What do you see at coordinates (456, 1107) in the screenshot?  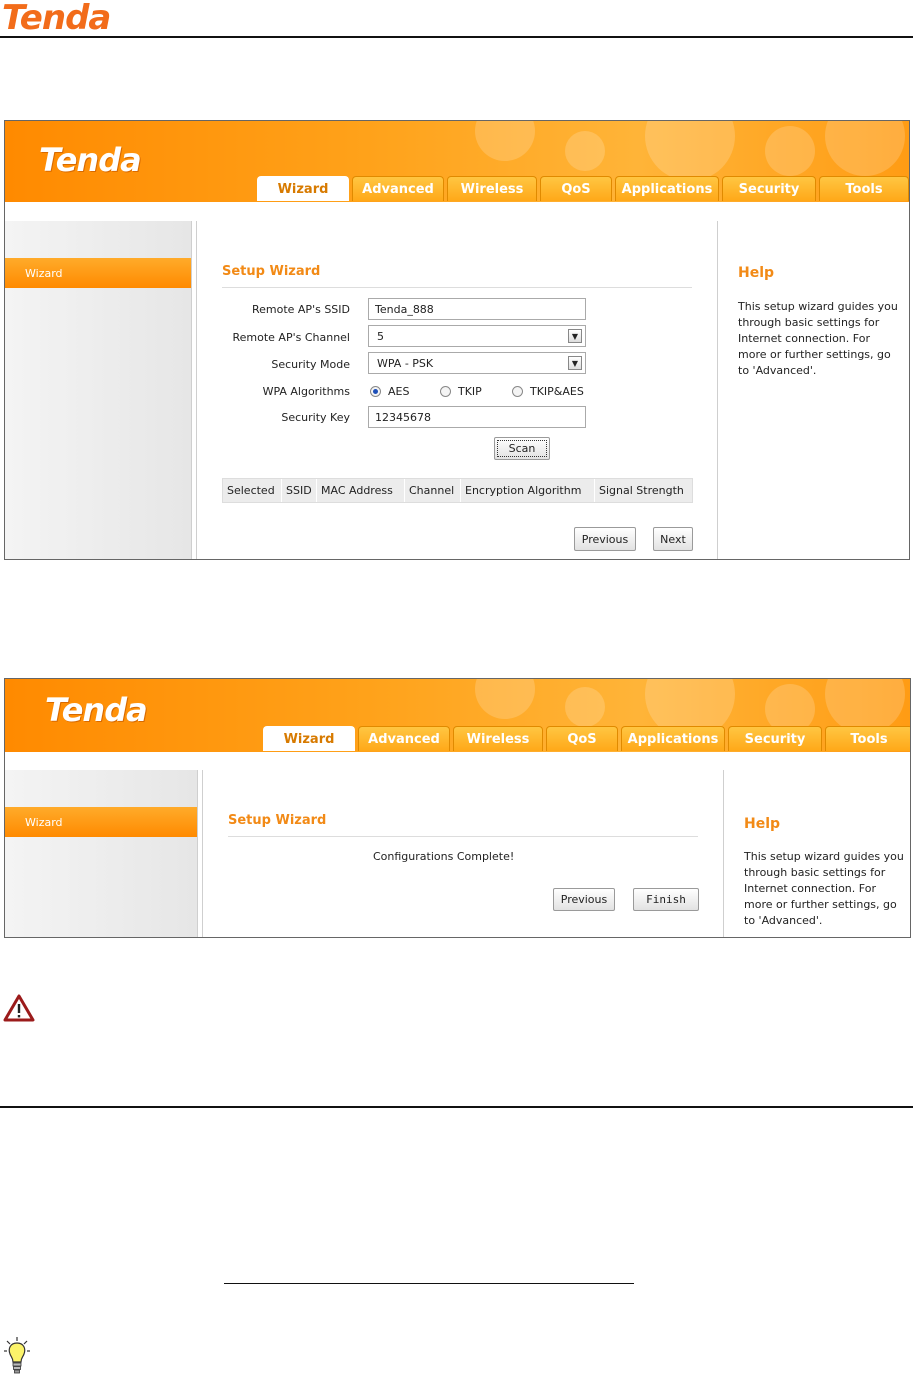 I see `section-divider` at bounding box center [456, 1107].